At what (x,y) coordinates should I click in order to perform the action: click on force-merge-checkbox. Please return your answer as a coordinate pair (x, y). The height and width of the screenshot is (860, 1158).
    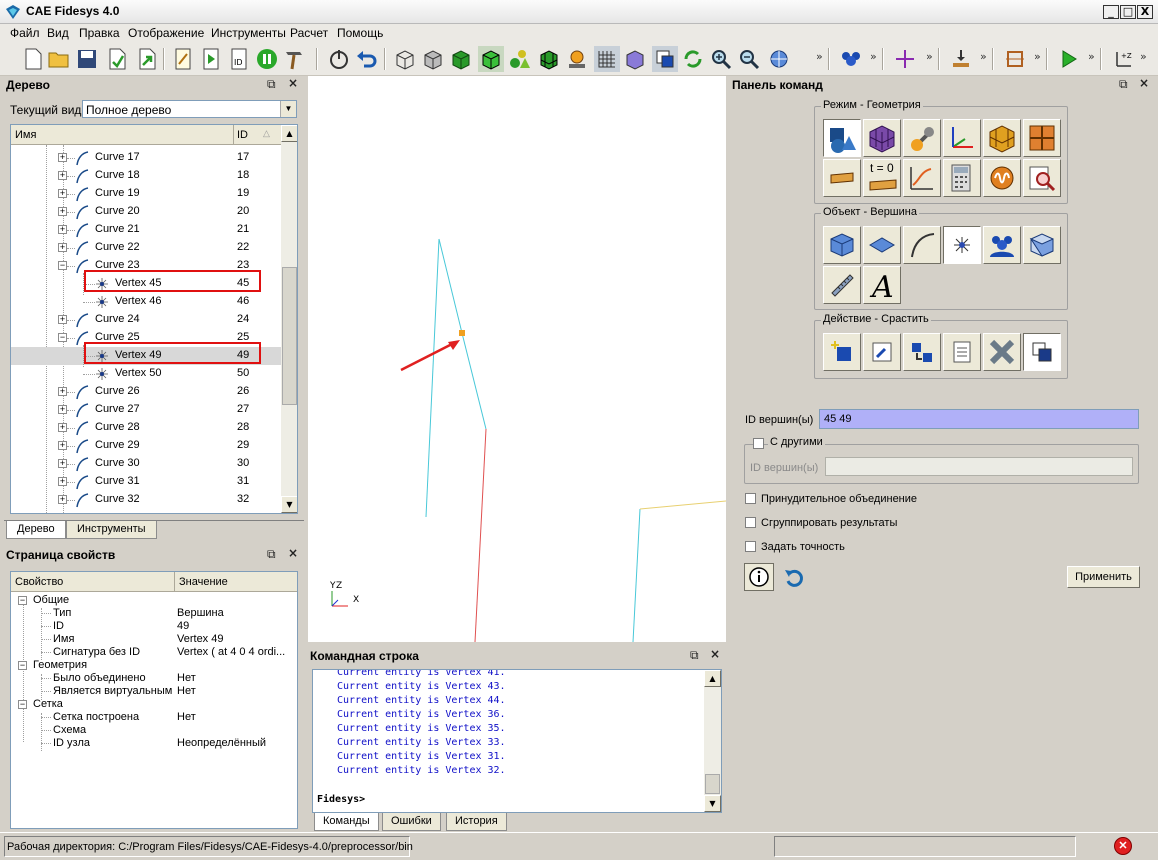
    Looking at the image, I should click on (750, 498).